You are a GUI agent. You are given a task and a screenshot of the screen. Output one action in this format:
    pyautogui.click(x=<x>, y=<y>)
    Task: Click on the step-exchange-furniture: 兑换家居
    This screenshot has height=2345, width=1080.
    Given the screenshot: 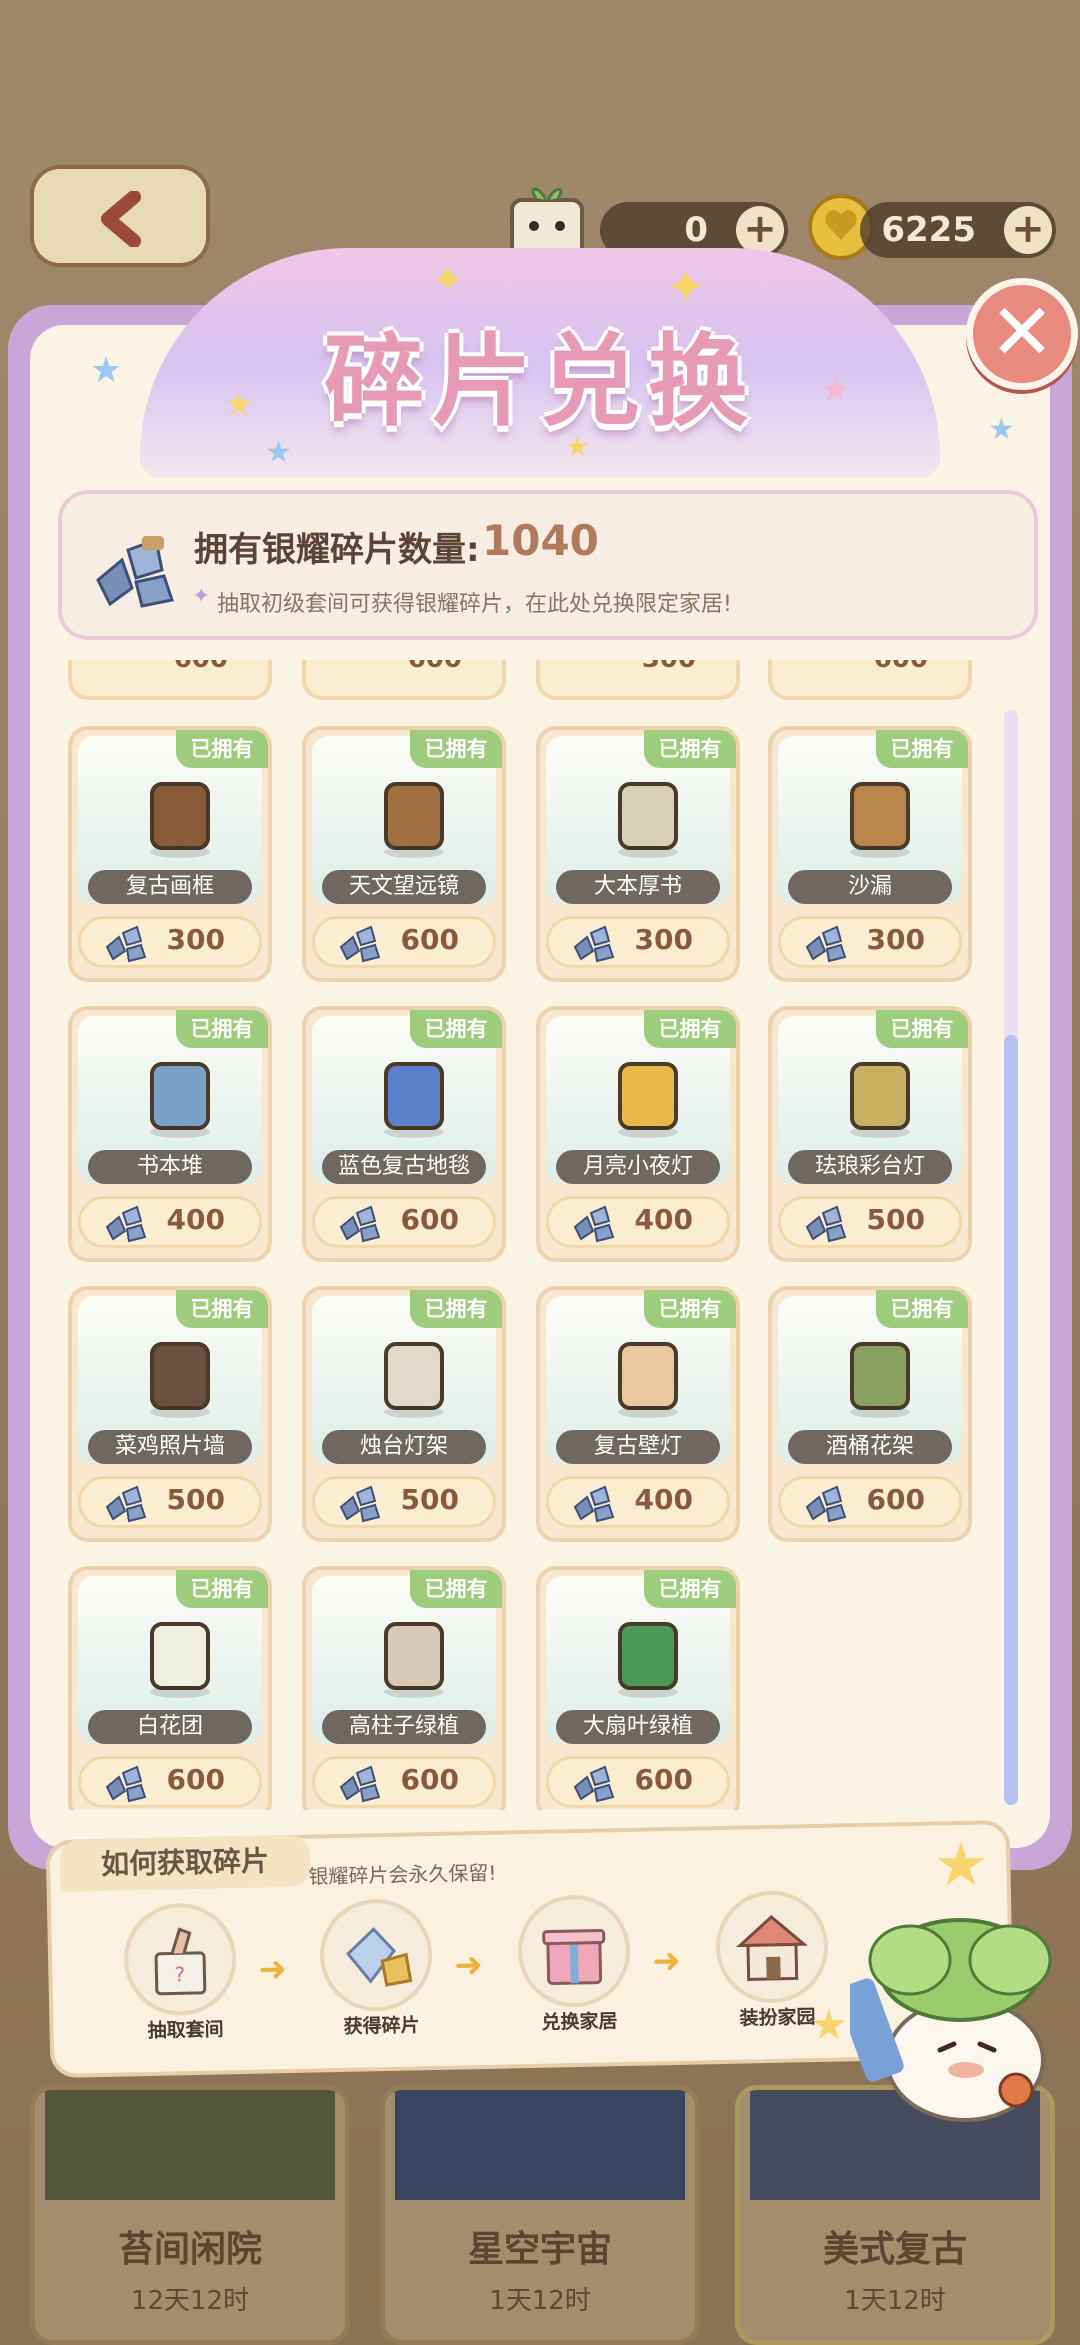 What is the action you would take?
    pyautogui.click(x=577, y=1963)
    